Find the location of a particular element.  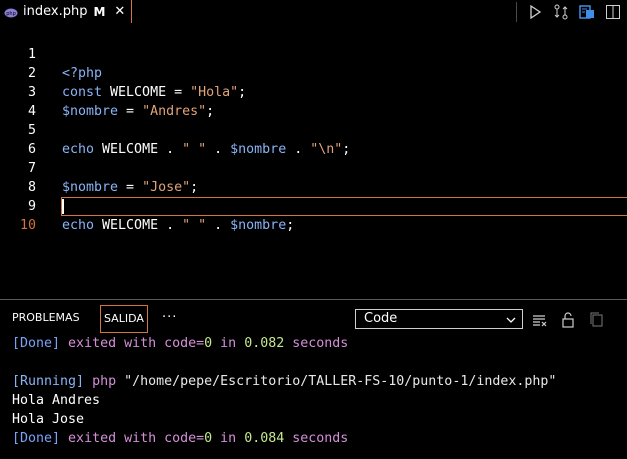

output-line: Hola Jose is located at coordinates (48, 419).